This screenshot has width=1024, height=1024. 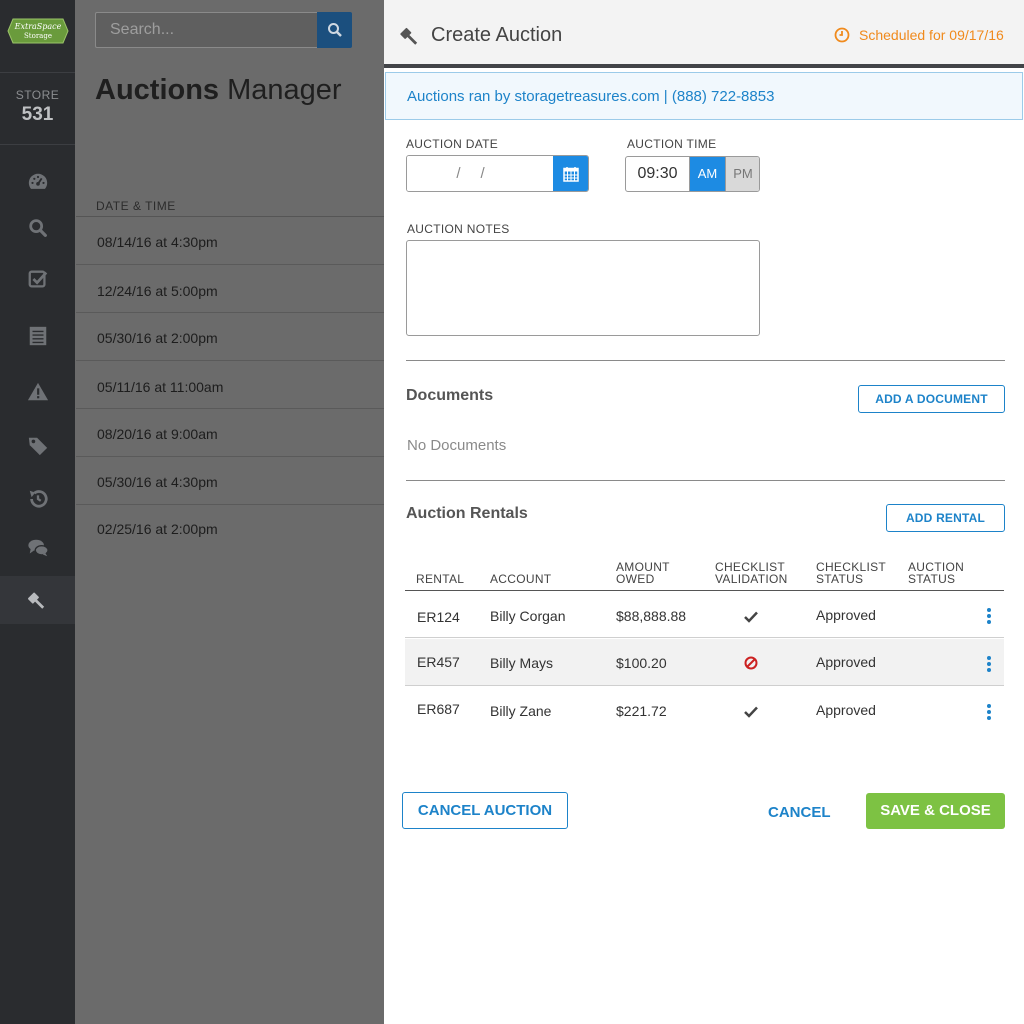 What do you see at coordinates (450, 395) in the screenshot?
I see `documents-title: Documents` at bounding box center [450, 395].